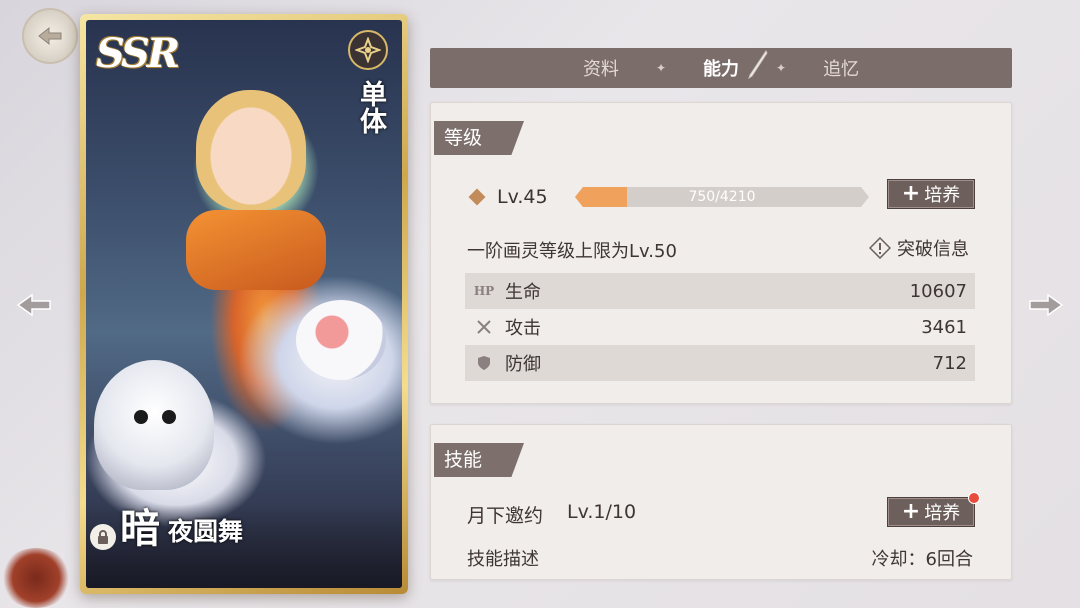 This screenshot has width=1080, height=608. I want to click on xp-text: 750/4210, so click(722, 197).